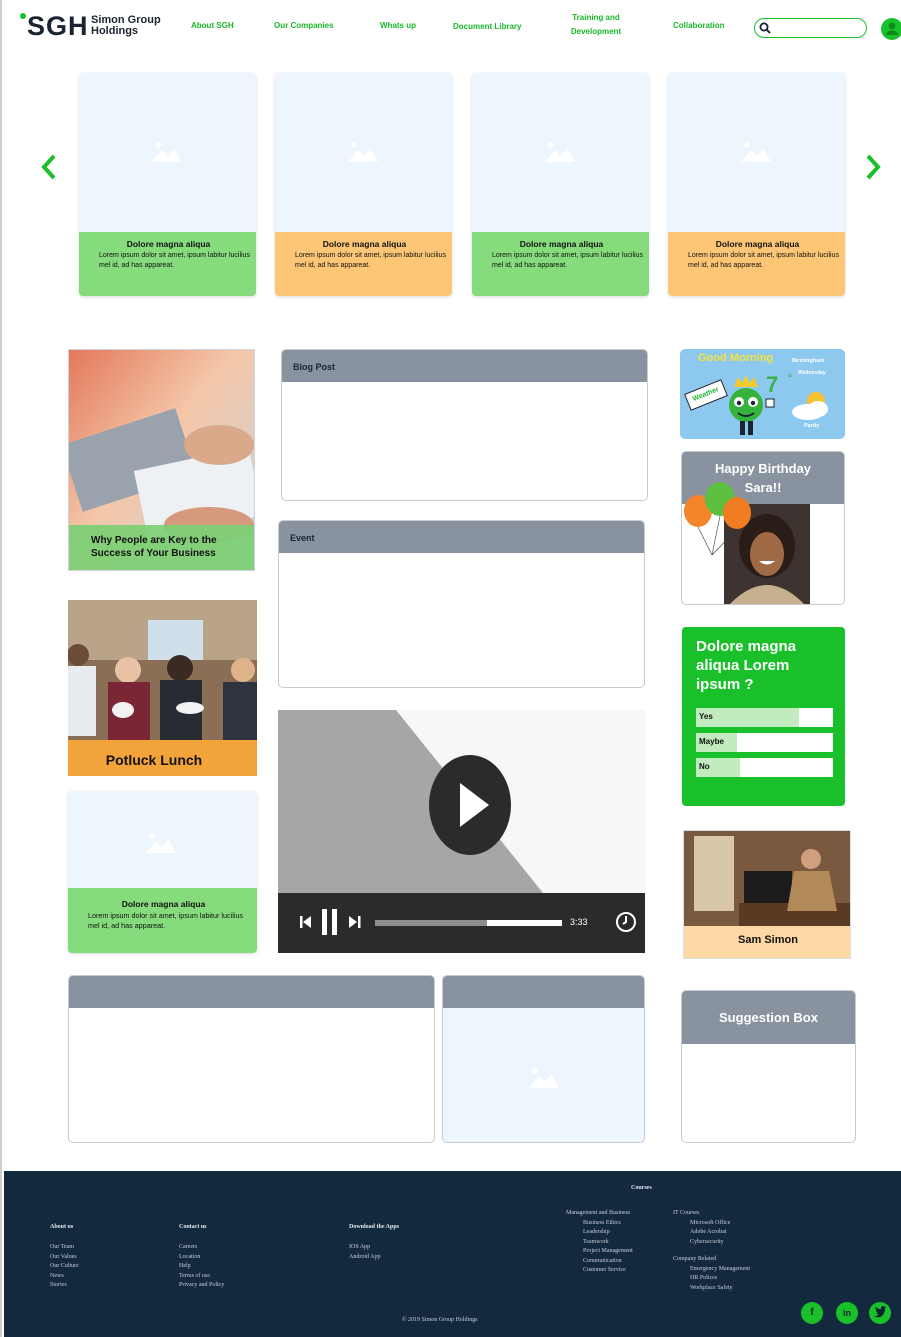 The height and width of the screenshot is (1337, 901). Describe the element at coordinates (201, 1267) in the screenshot. I see `footer-link: Help` at that location.